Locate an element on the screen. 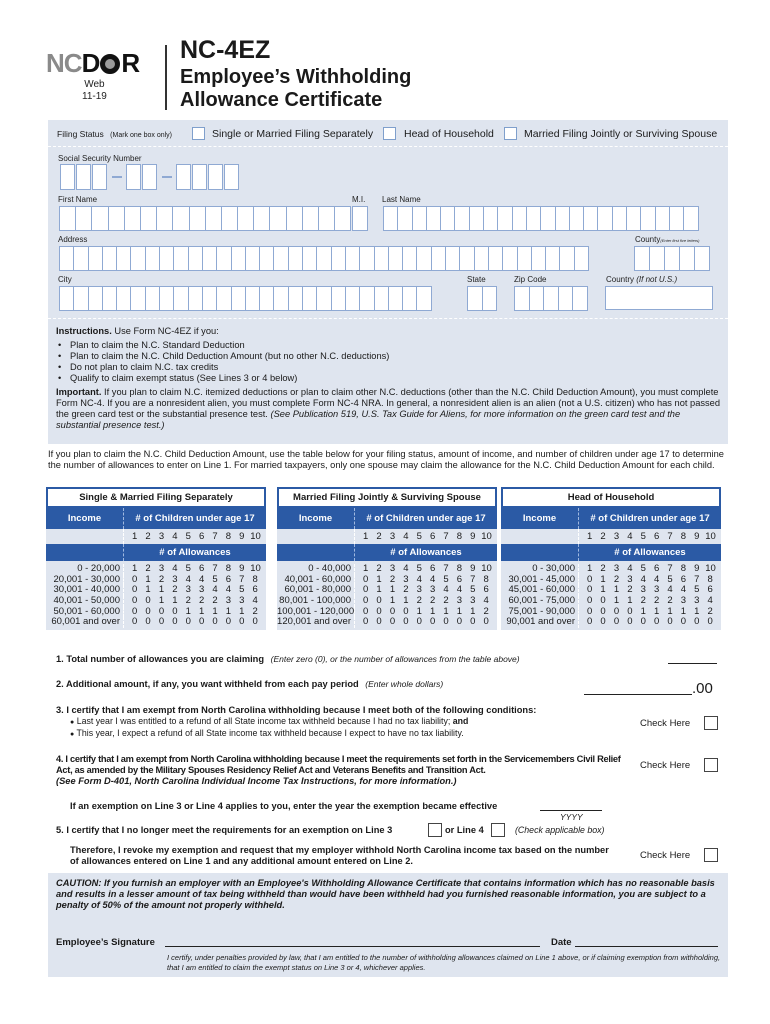 This screenshot has height=1024, width=770. city-input is located at coordinates (245, 298).